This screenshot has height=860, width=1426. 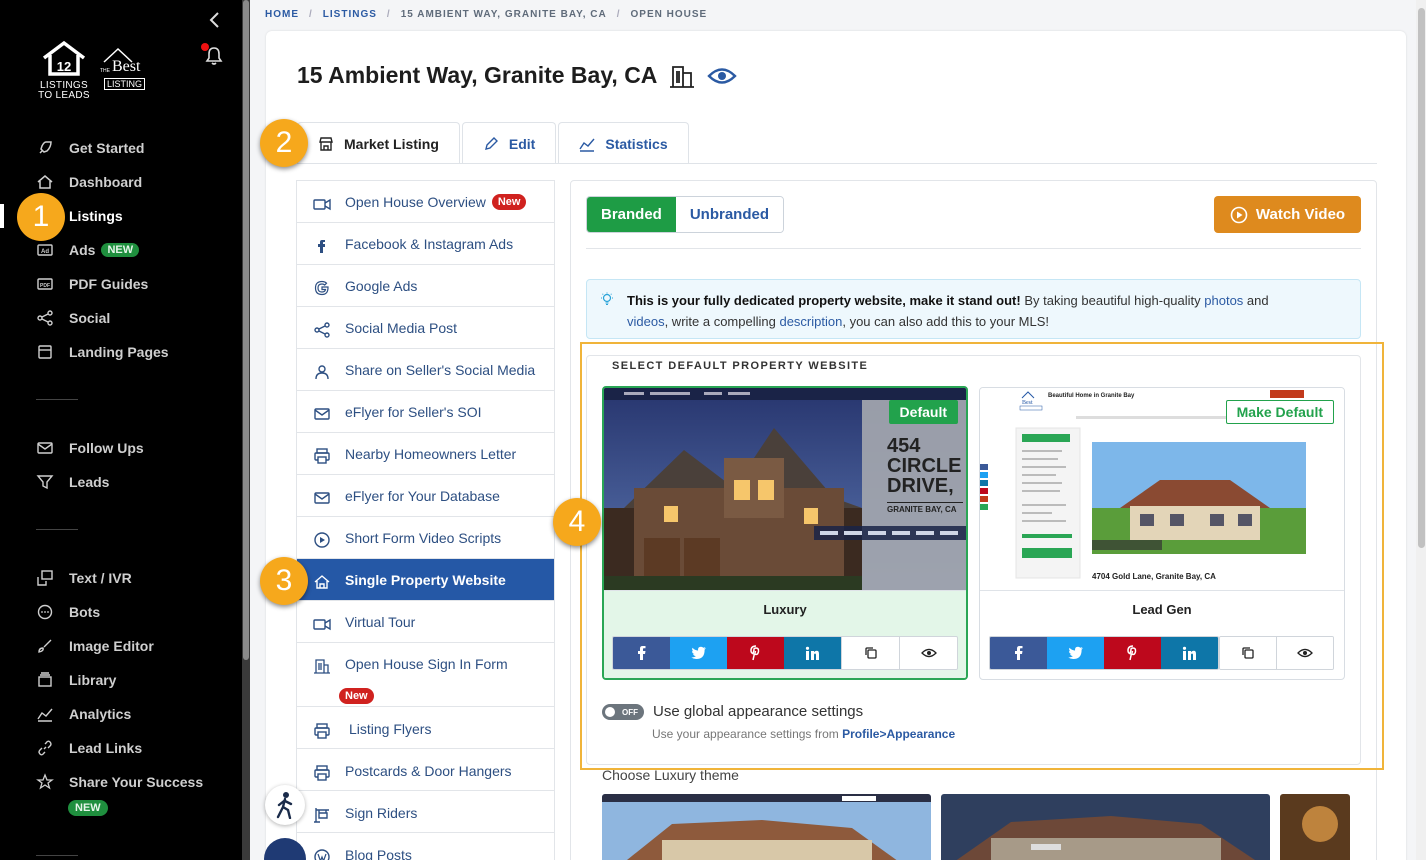 What do you see at coordinates (95, 646) in the screenshot?
I see `sidebar-item-image-editor: Image Editor` at bounding box center [95, 646].